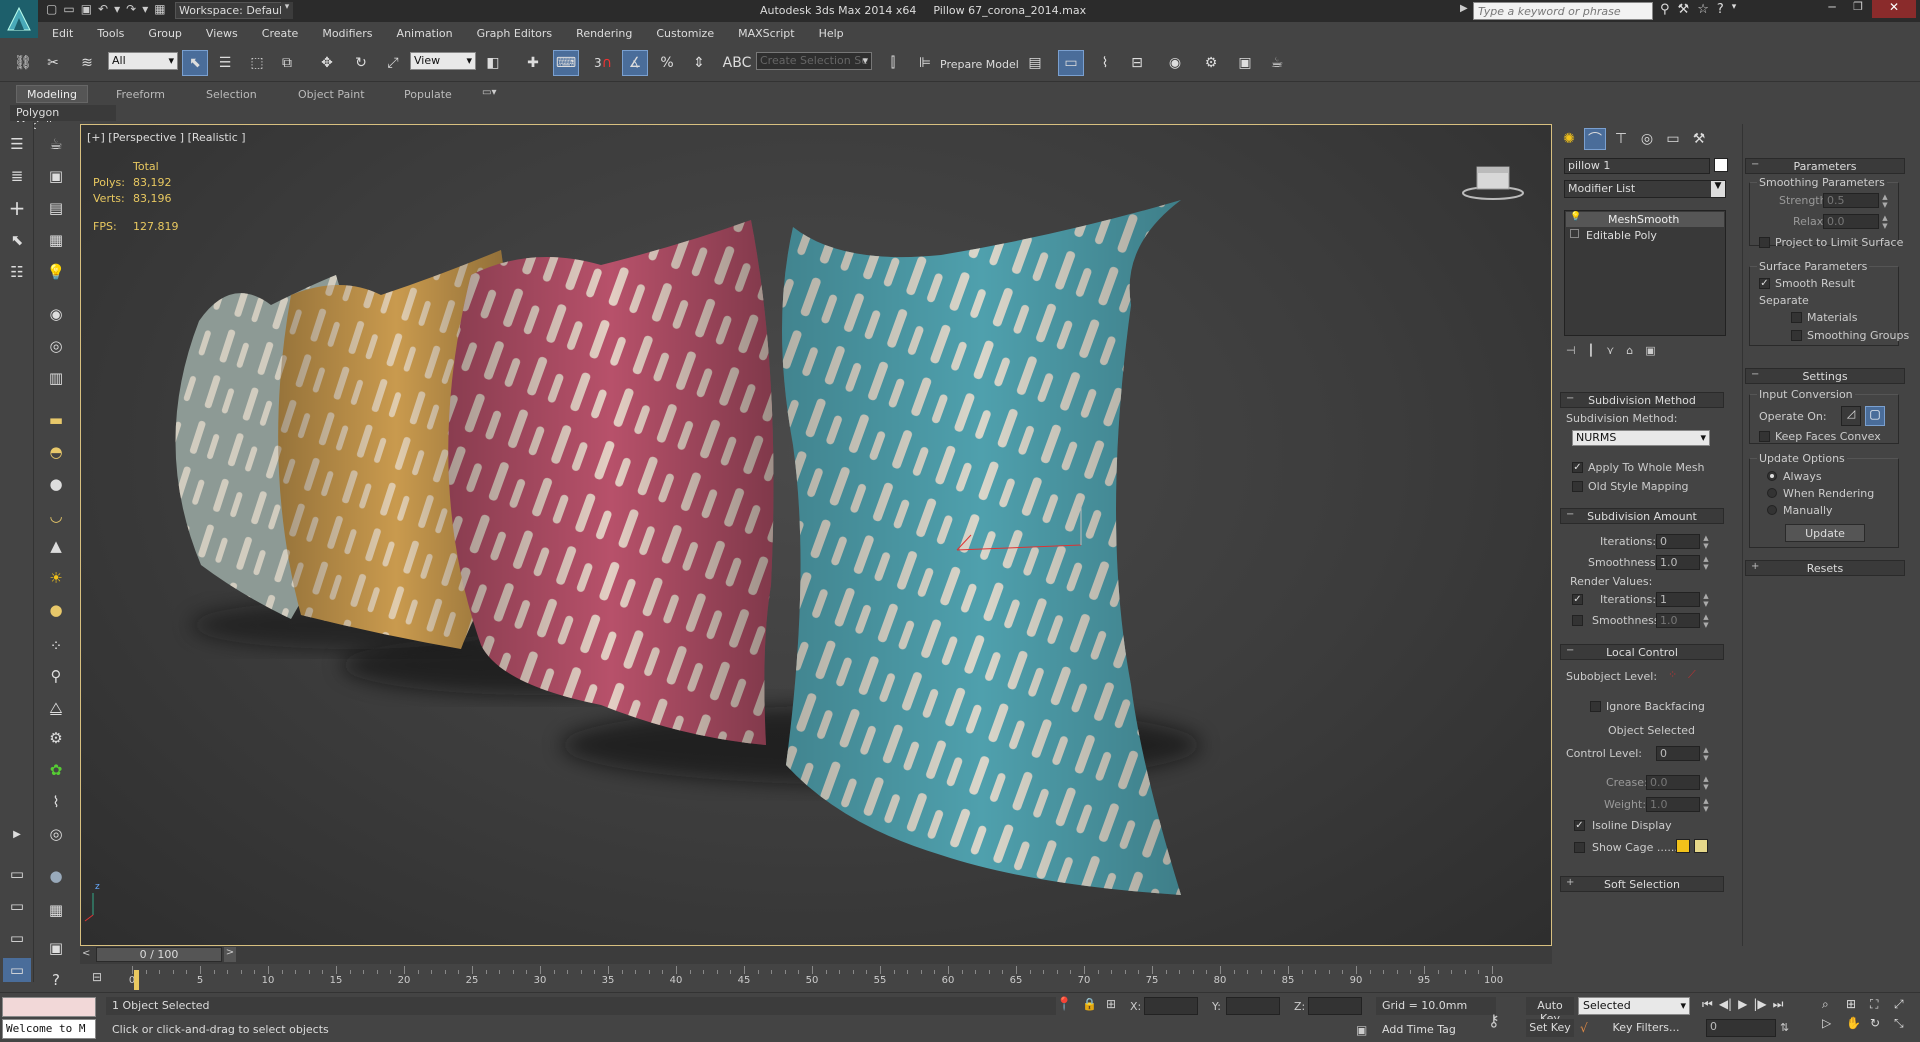  What do you see at coordinates (1637, 166) in the screenshot?
I see `object-name-input: pillow 1` at bounding box center [1637, 166].